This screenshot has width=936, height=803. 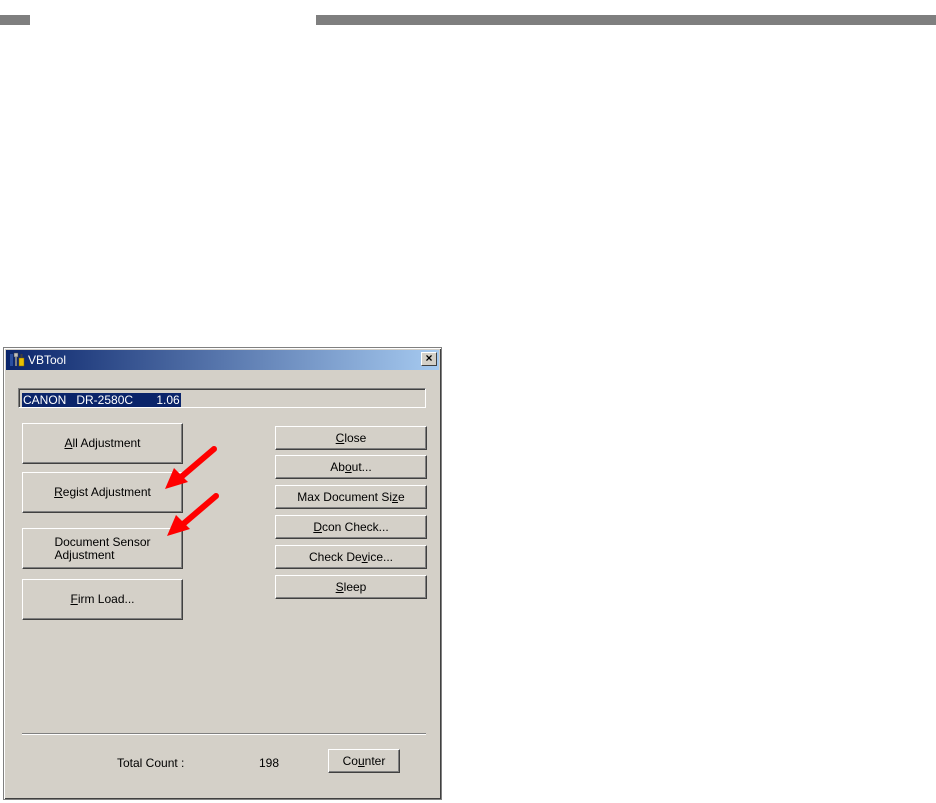 I want to click on max-document-size-button: Max Document Si z e, so click(x=351, y=497).